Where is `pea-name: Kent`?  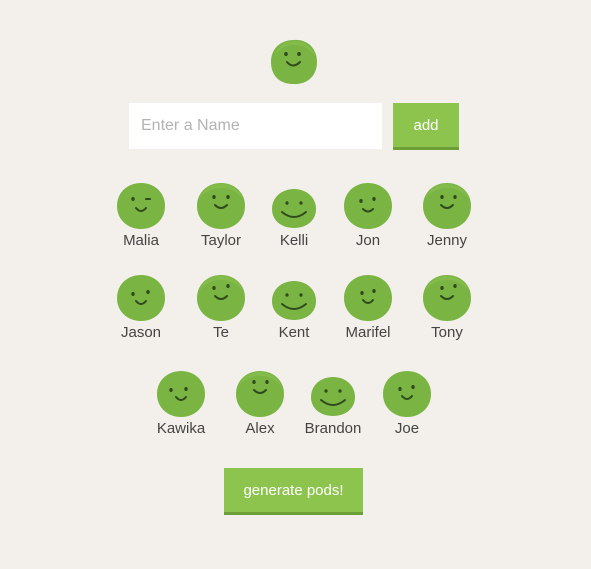 pea-name: Kent is located at coordinates (294, 332).